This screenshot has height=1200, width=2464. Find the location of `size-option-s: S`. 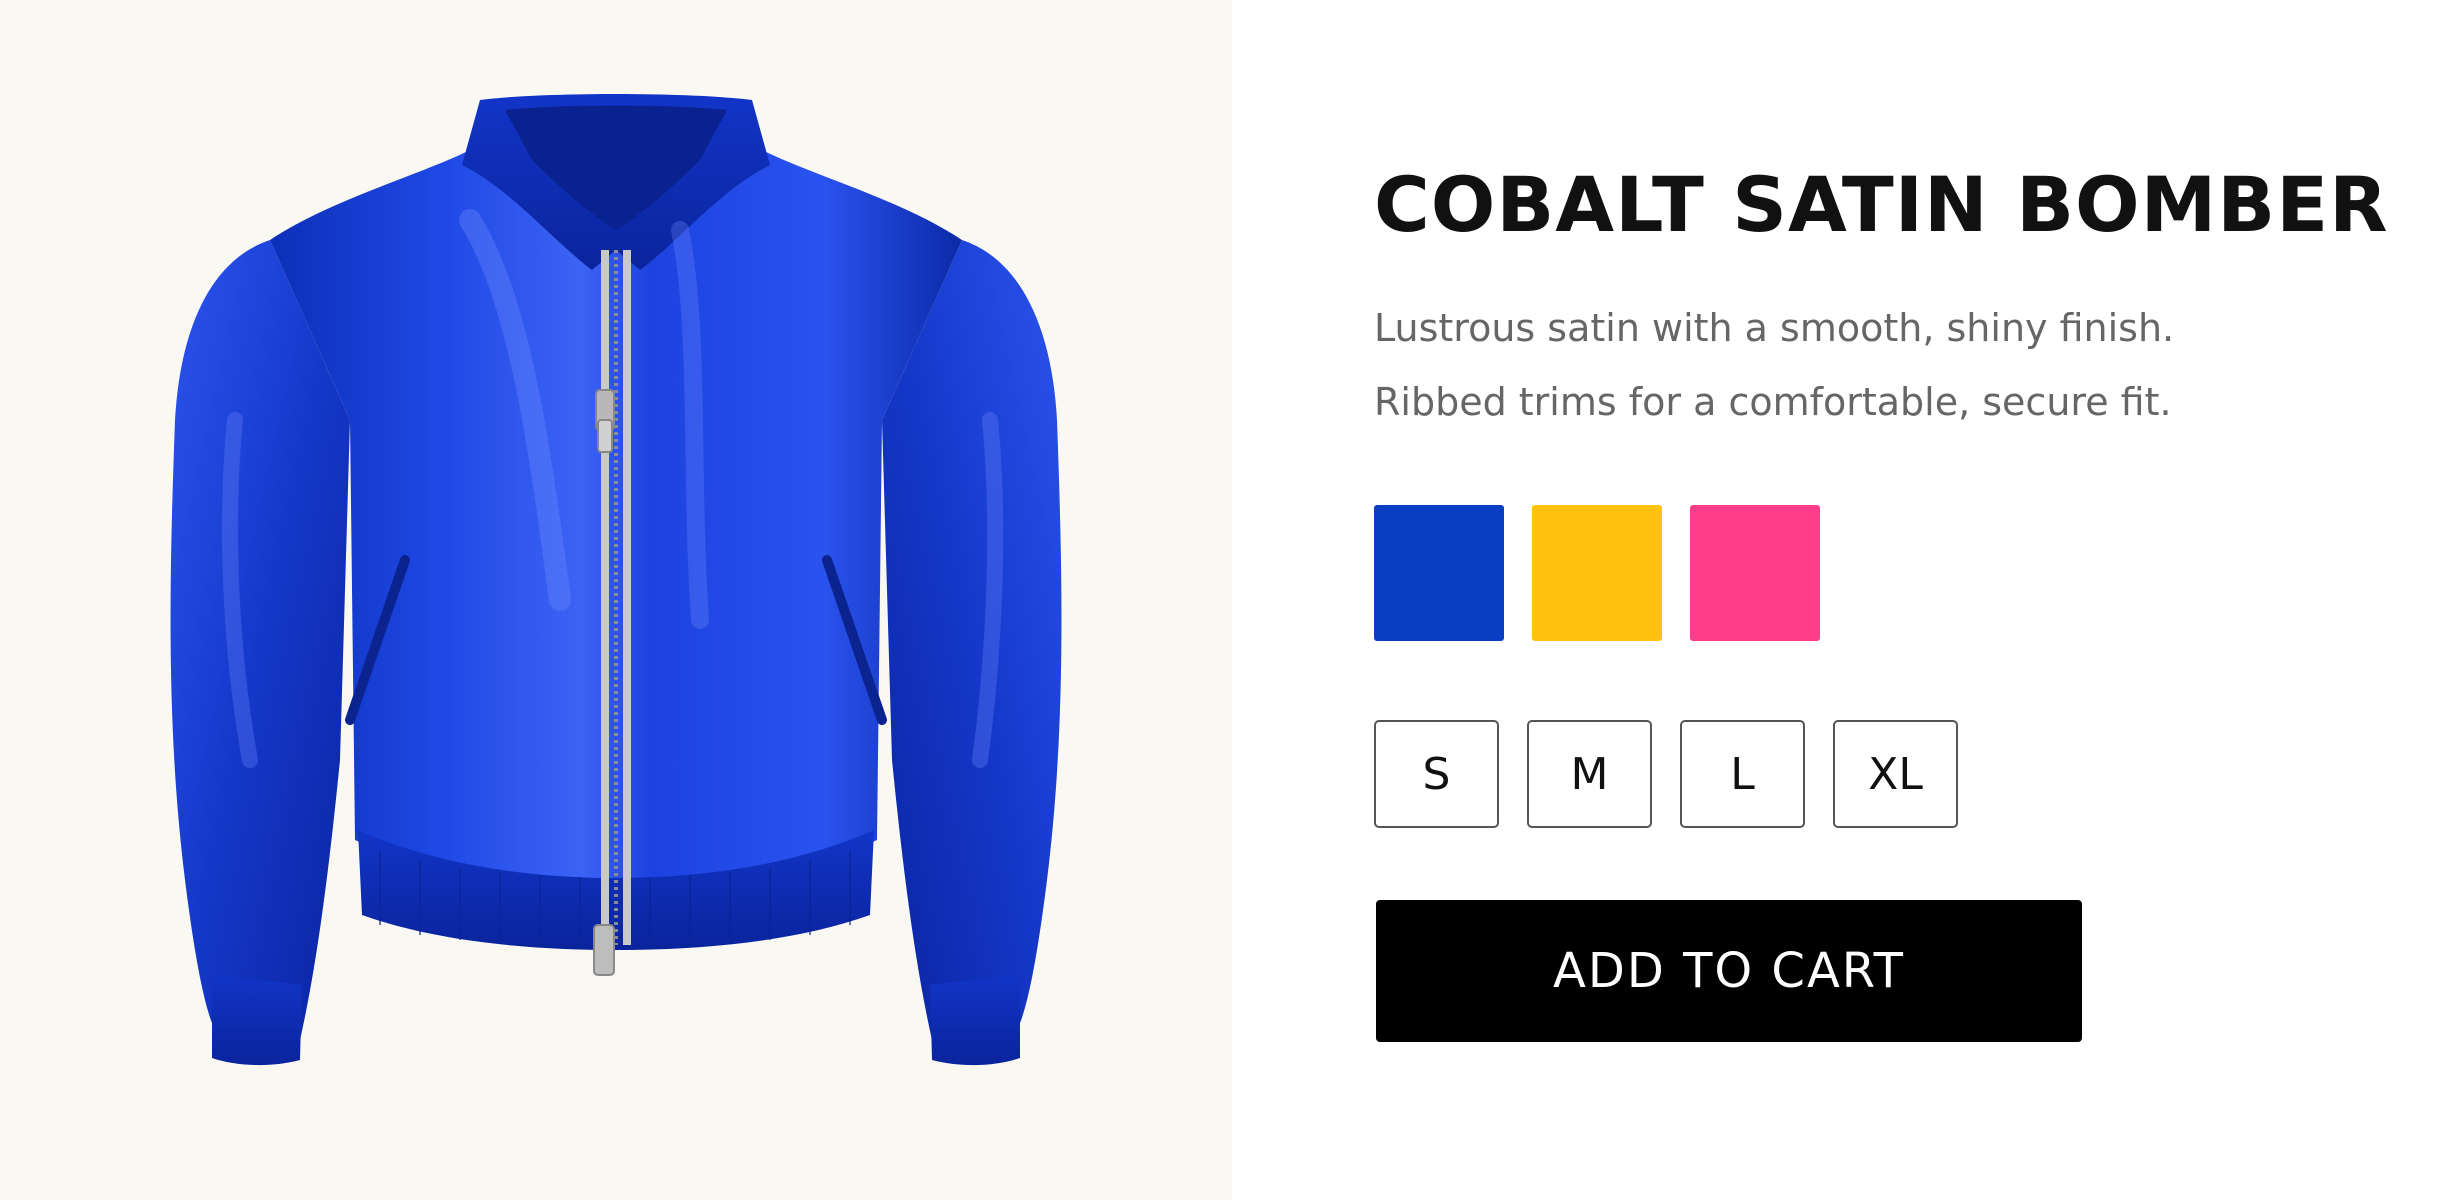

size-option-s: S is located at coordinates (1436, 774).